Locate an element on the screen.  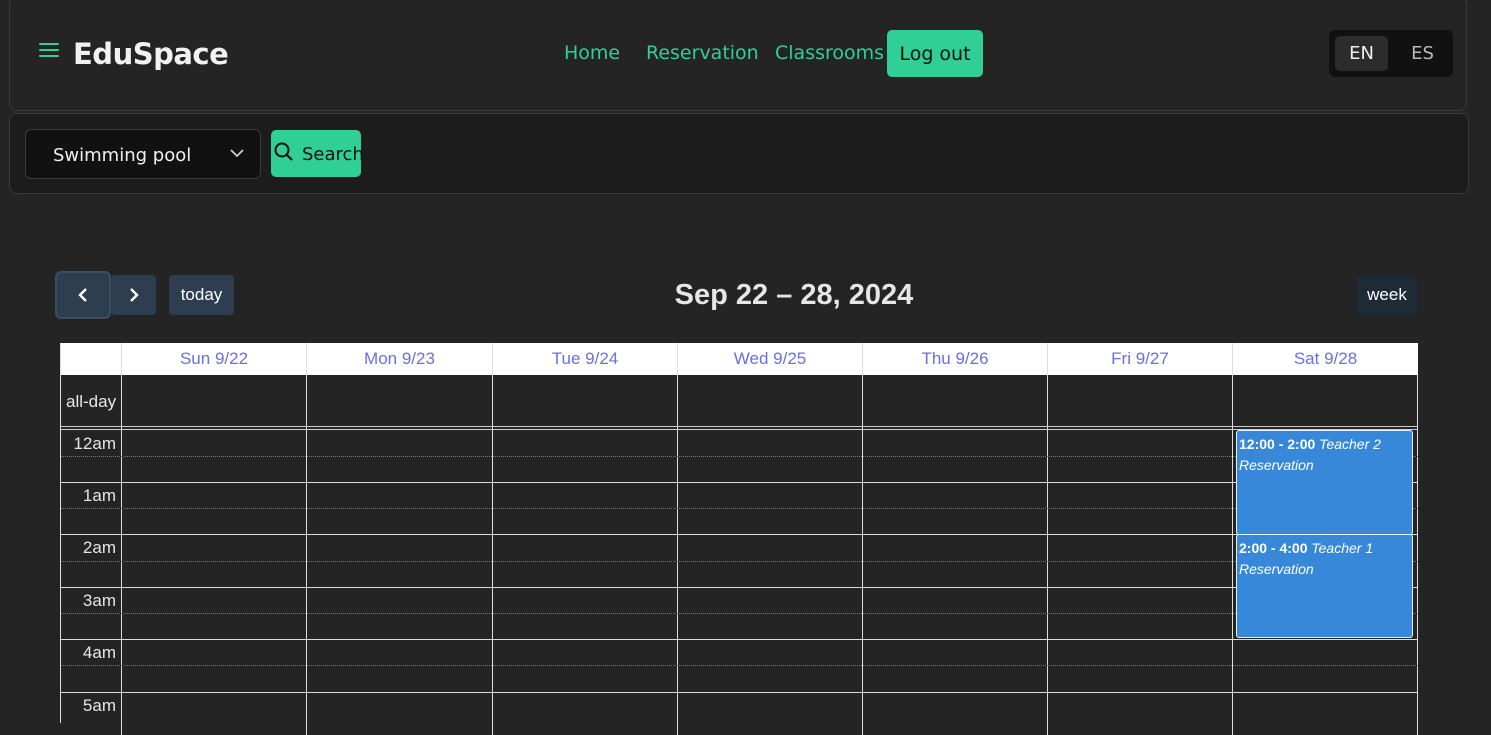
lang-es-button: ES is located at coordinates (1422, 53).